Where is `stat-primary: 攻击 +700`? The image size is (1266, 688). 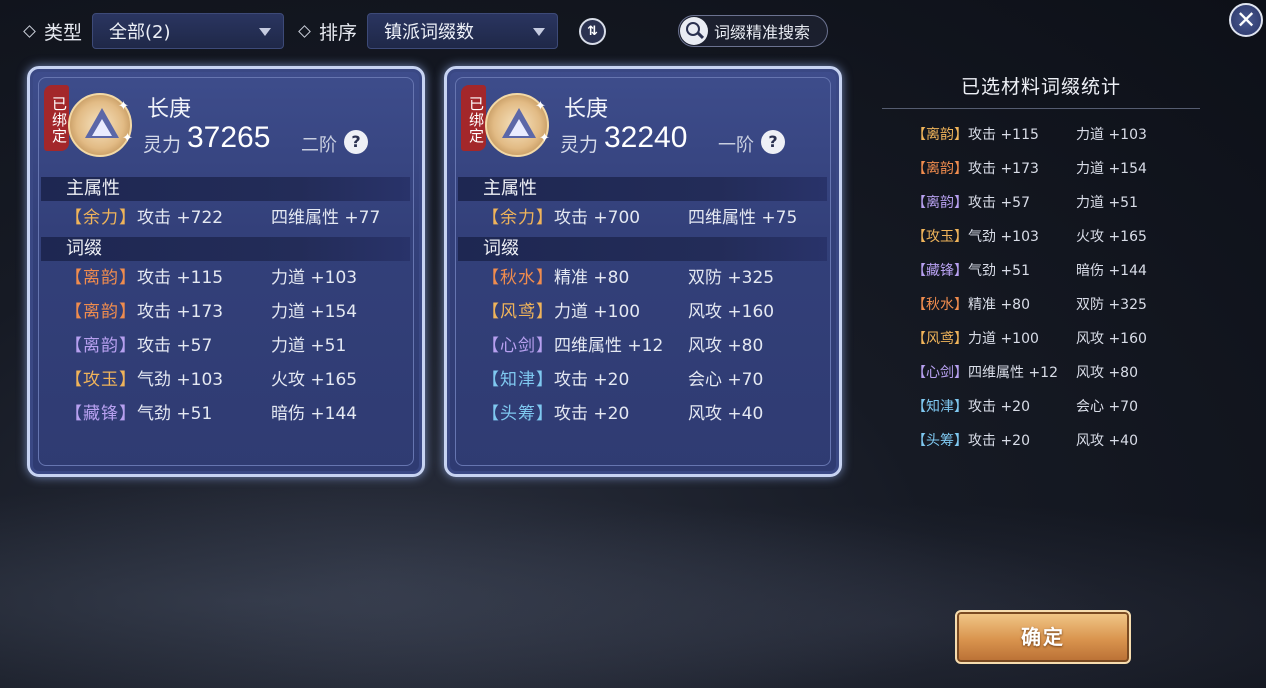
stat-primary: 攻击 +700 is located at coordinates (597, 218).